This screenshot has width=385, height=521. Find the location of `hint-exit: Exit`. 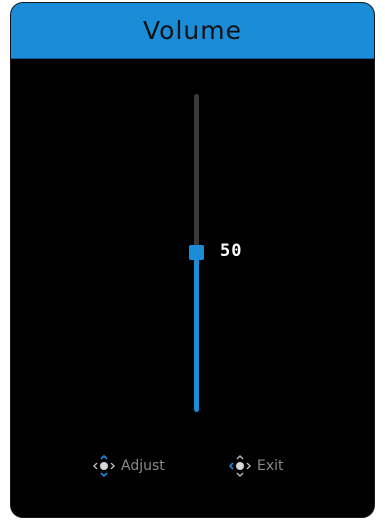

hint-exit: Exit is located at coordinates (255, 466).